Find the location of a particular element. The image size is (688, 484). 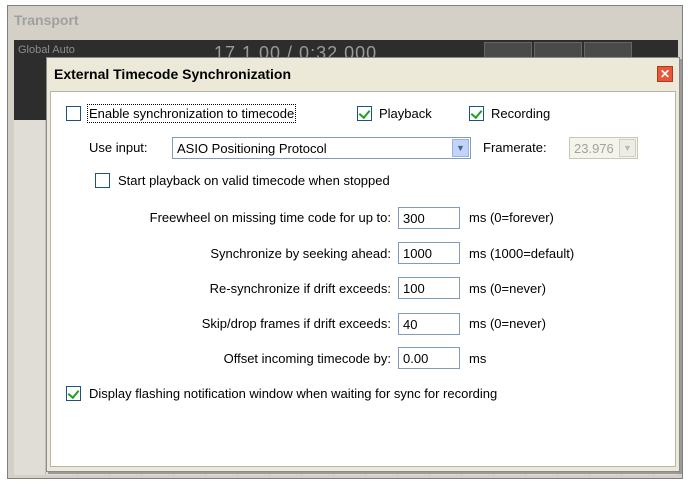

resync-input is located at coordinates (429, 288).